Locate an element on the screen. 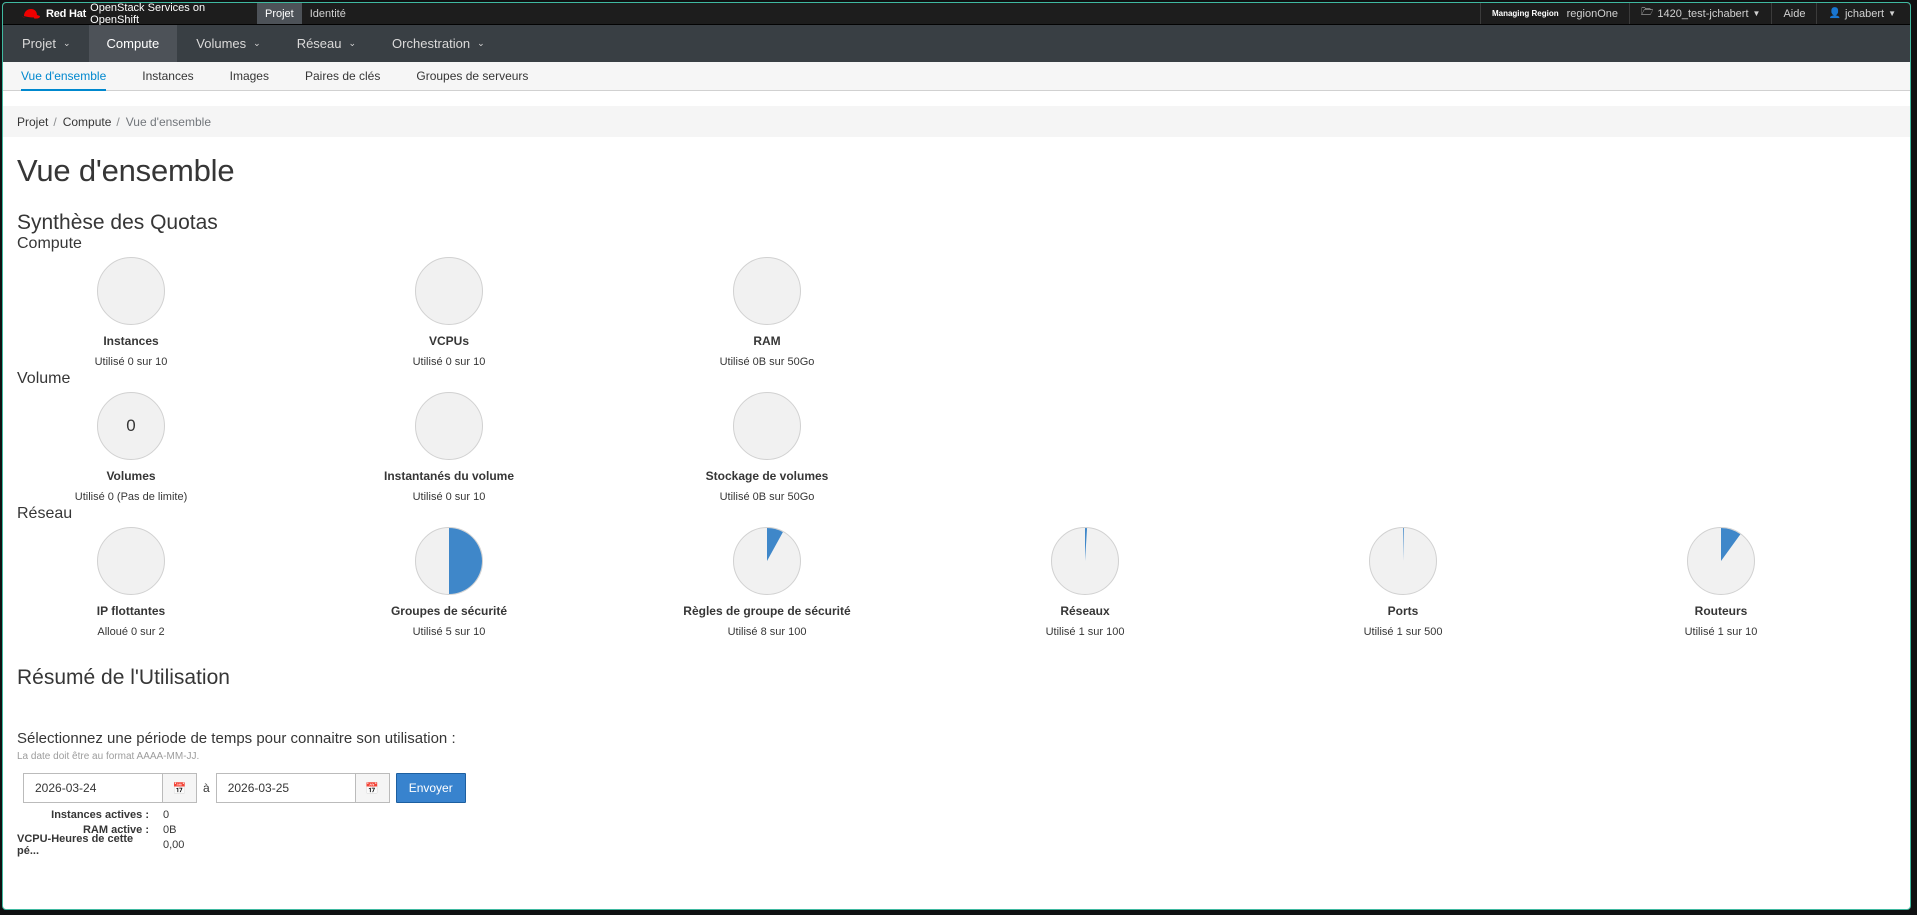 The width and height of the screenshot is (1917, 915). brand: Red Hat OpenStack Services on OpenShift is located at coordinates (130, 14).